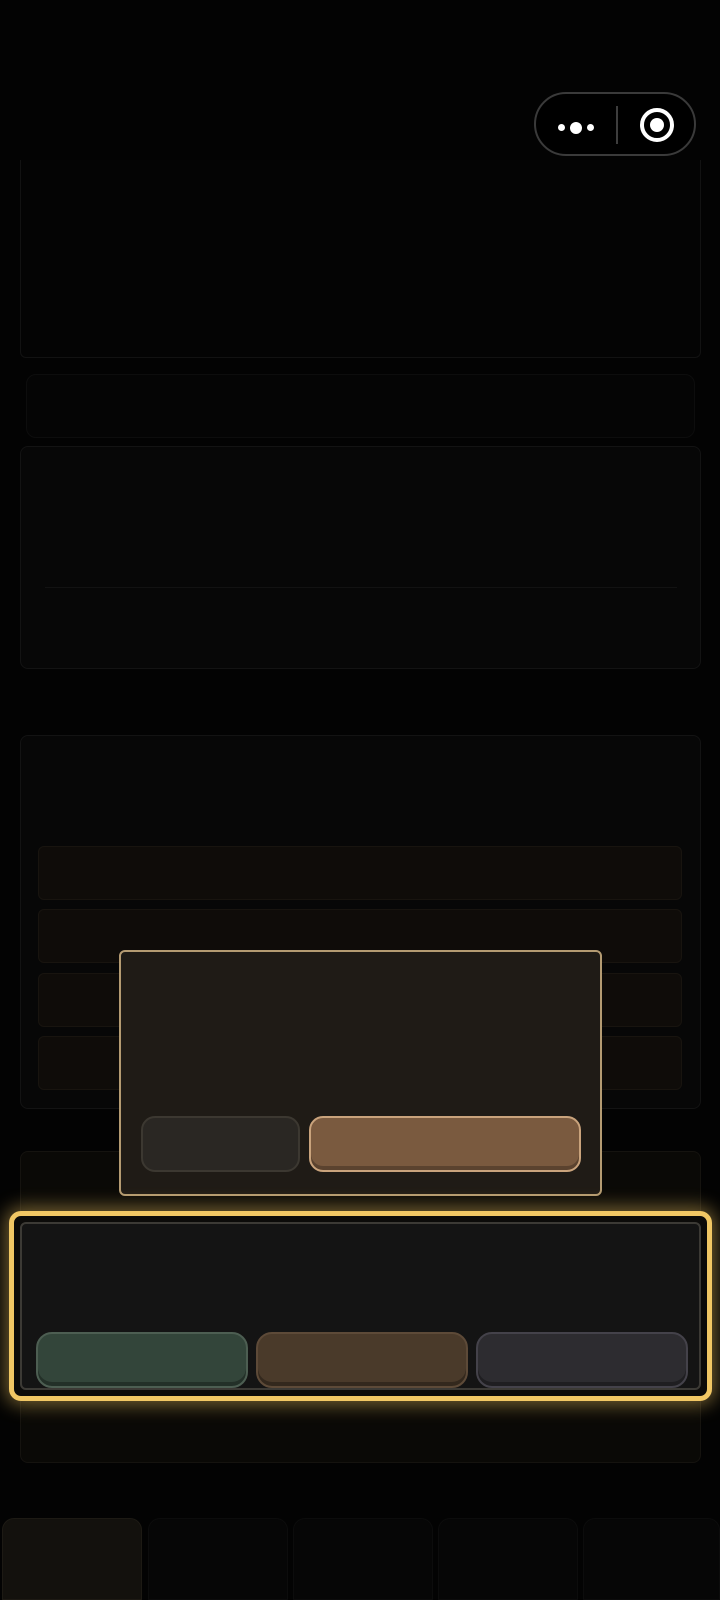 This screenshot has height=1600, width=720. I want to click on capsule-menu, so click(615, 124).